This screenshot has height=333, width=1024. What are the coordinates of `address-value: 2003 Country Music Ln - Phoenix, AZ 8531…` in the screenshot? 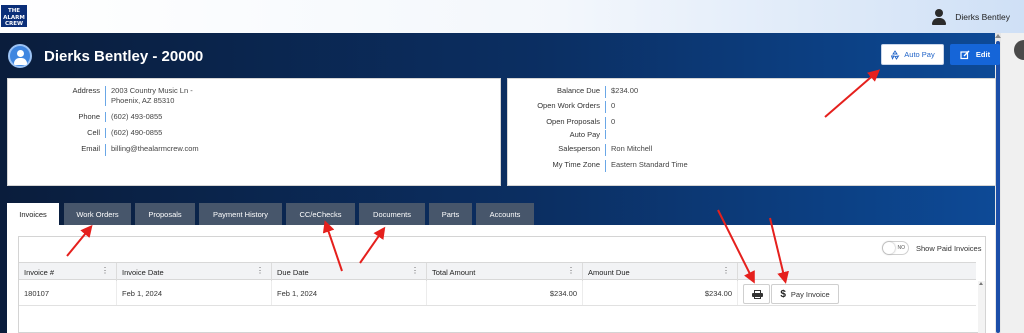 It's located at (152, 96).